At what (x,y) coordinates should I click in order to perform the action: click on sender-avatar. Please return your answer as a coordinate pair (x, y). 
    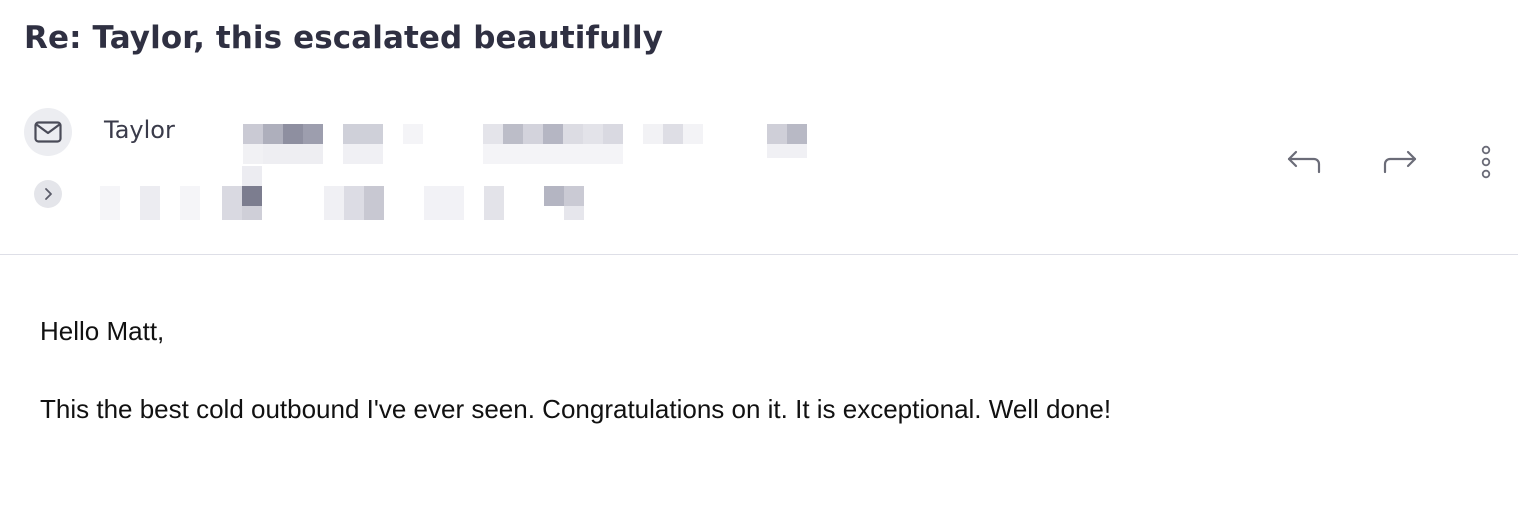
    Looking at the image, I should click on (48, 132).